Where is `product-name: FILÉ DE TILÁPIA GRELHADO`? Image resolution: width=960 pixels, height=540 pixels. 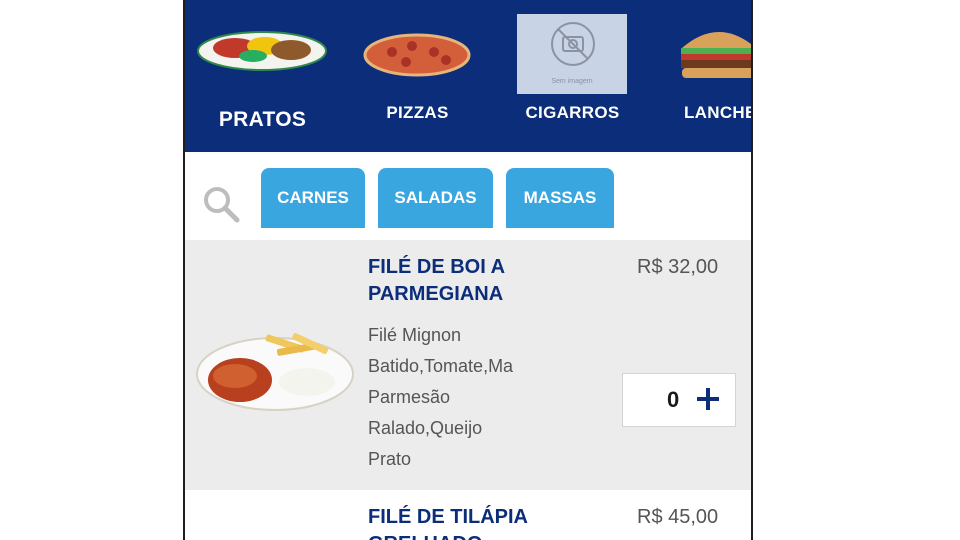
product-name: FILÉ DE TILÁPIA GRELHADO is located at coordinates (448, 523).